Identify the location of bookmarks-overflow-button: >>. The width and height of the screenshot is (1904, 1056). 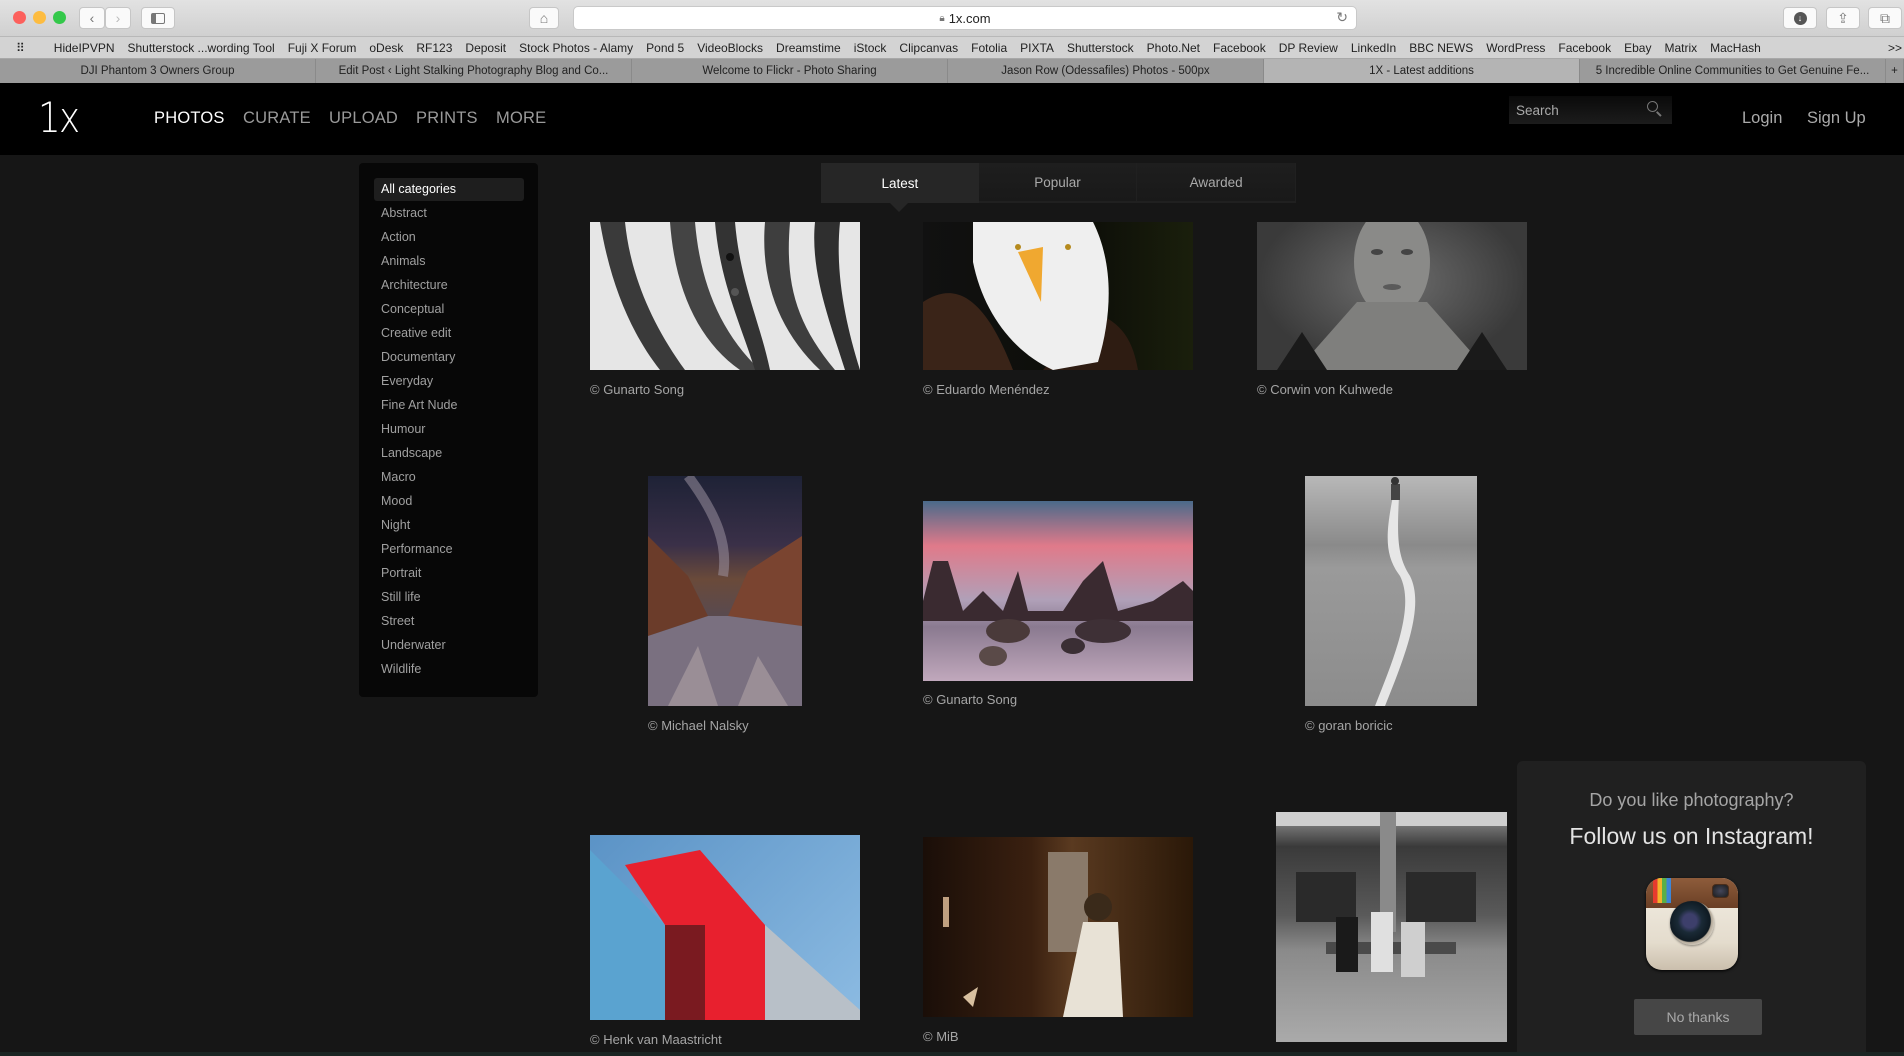
(1895, 48).